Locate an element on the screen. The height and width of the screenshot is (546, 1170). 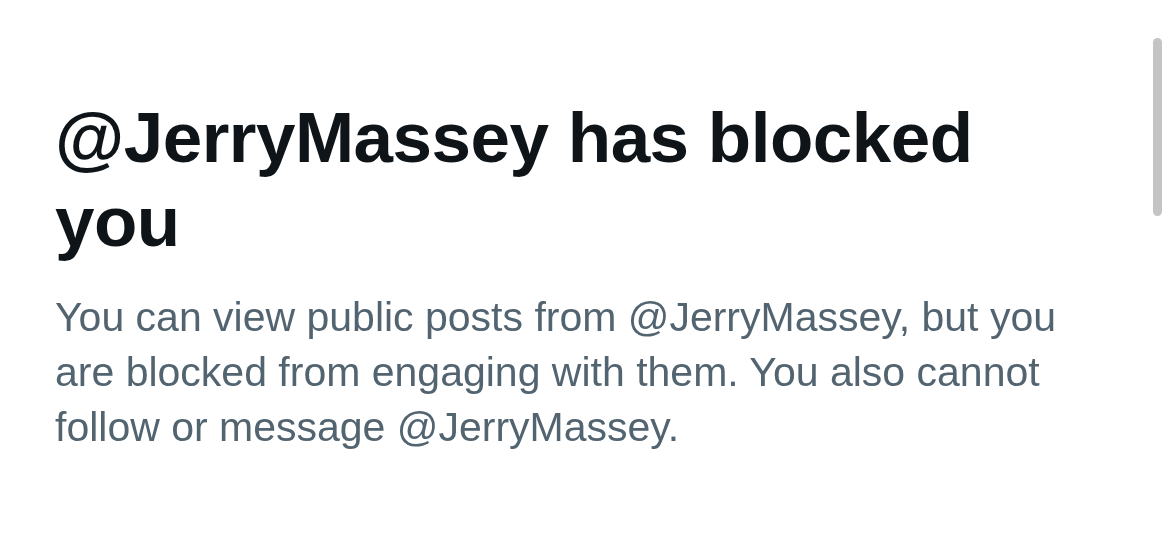
scrollbar-thumb is located at coordinates (1157, 127).